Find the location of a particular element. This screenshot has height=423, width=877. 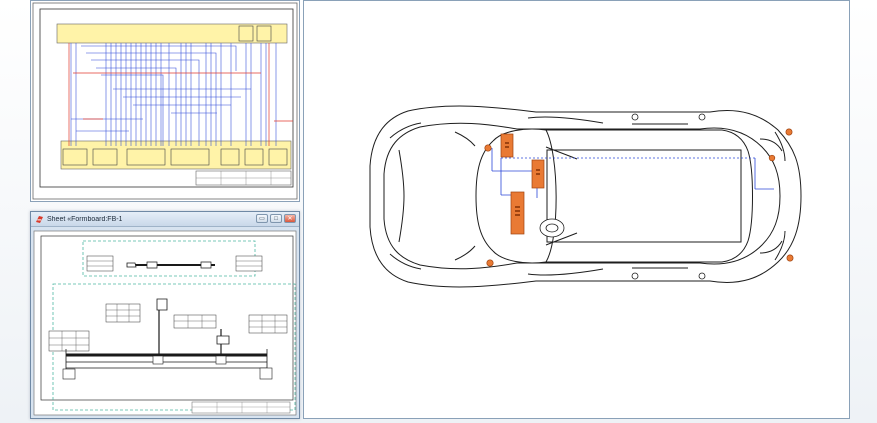

maximize-icon: □ is located at coordinates (276, 218).